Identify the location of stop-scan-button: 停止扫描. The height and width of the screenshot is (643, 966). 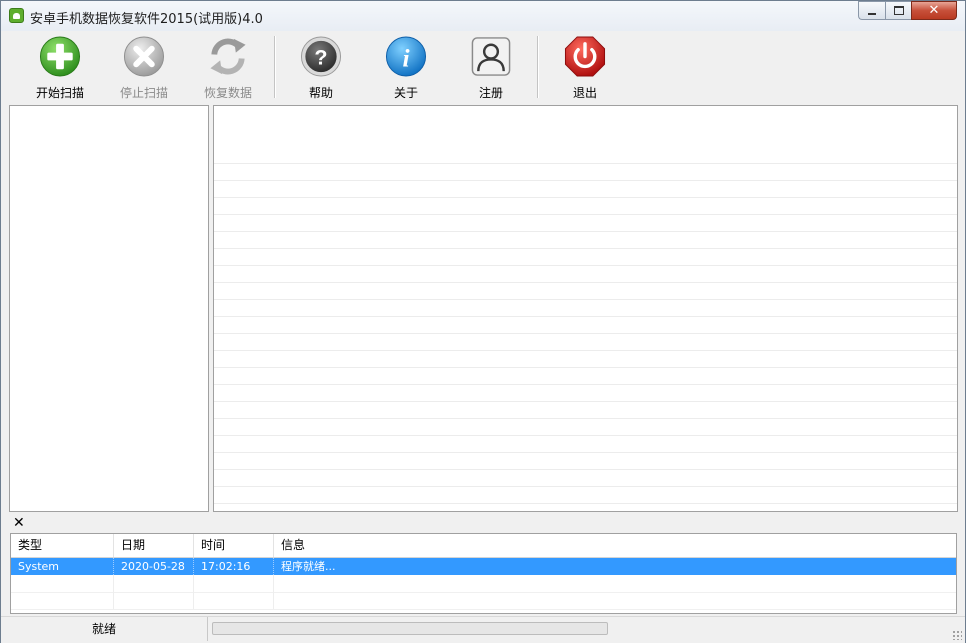
(144, 68).